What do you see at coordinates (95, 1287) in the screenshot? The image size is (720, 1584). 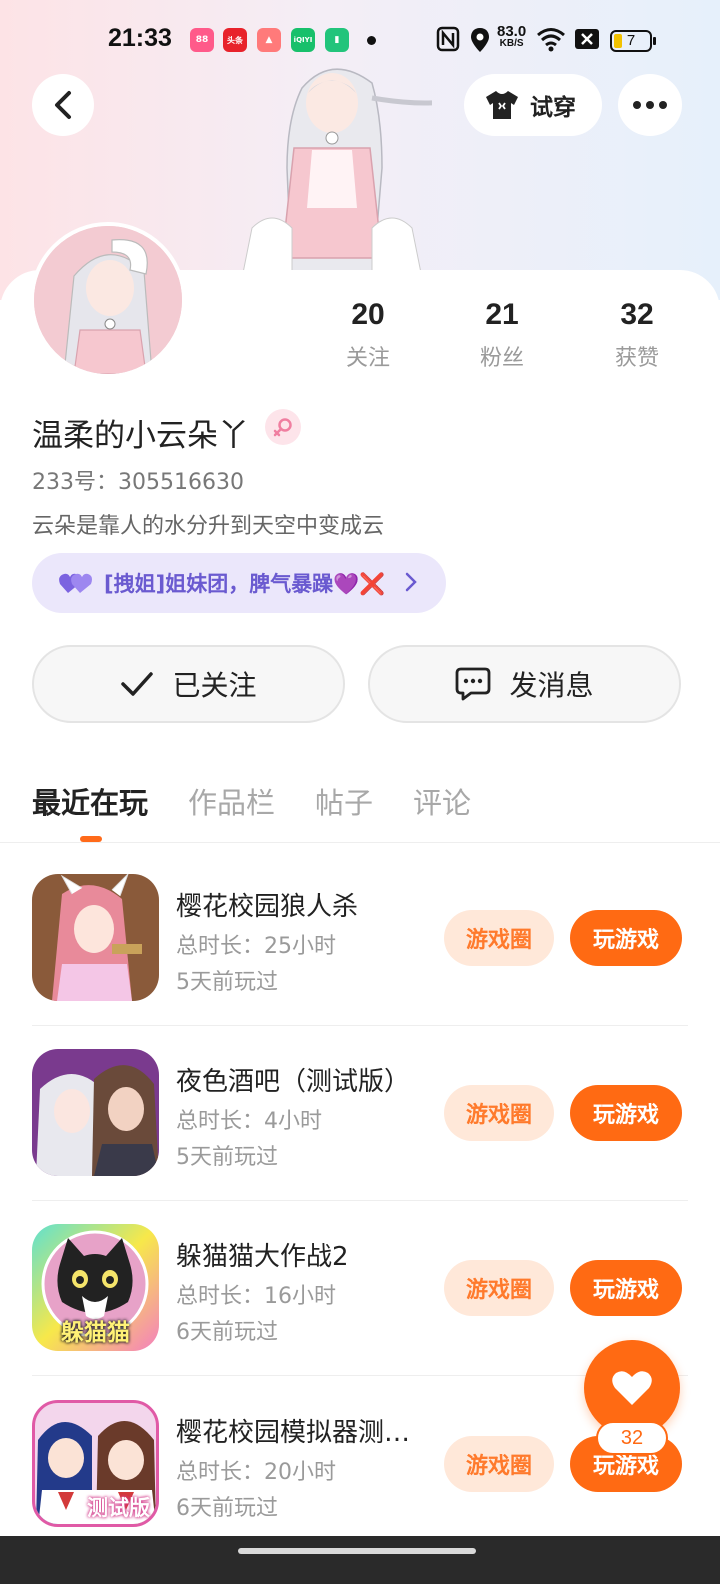 I see `game-icon-hide-and-seek-cat: 躲猫猫` at bounding box center [95, 1287].